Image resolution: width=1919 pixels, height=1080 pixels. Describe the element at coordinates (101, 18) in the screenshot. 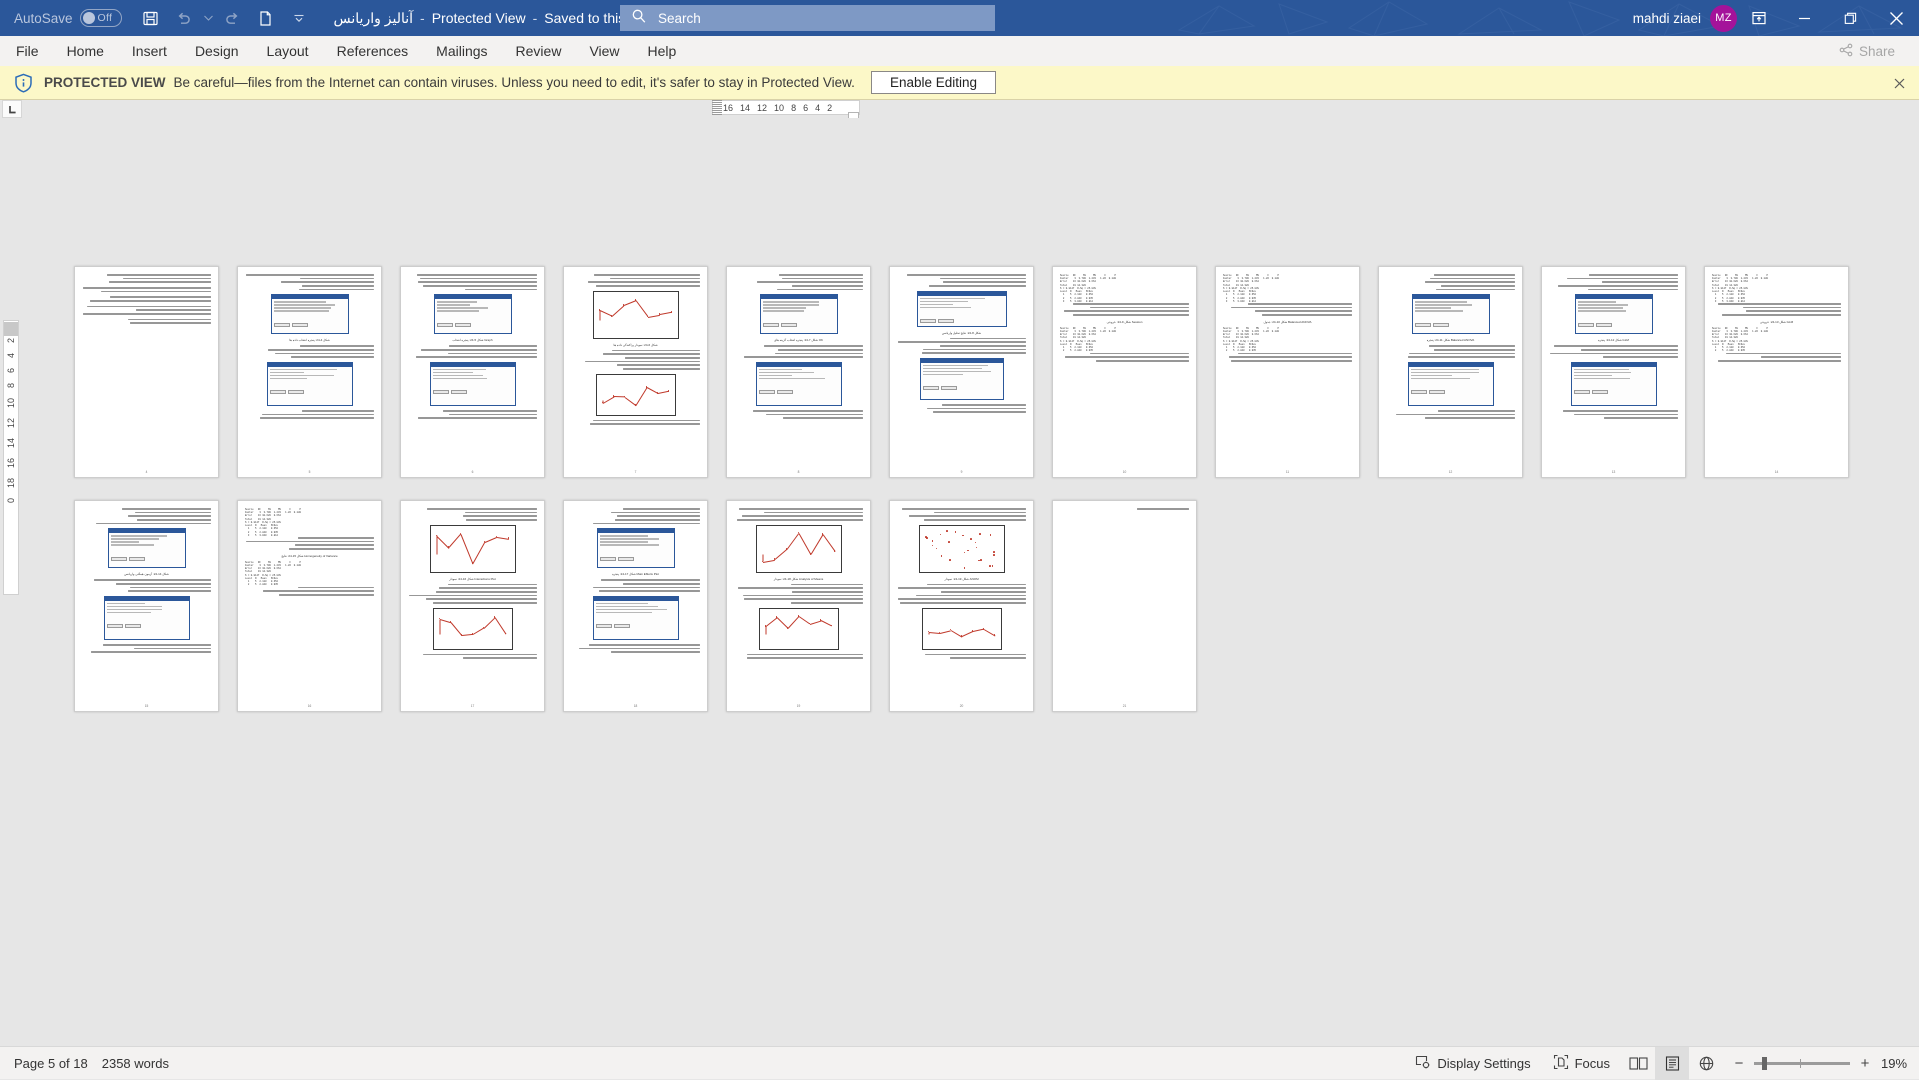

I see `autosave-toggle: Off` at that location.